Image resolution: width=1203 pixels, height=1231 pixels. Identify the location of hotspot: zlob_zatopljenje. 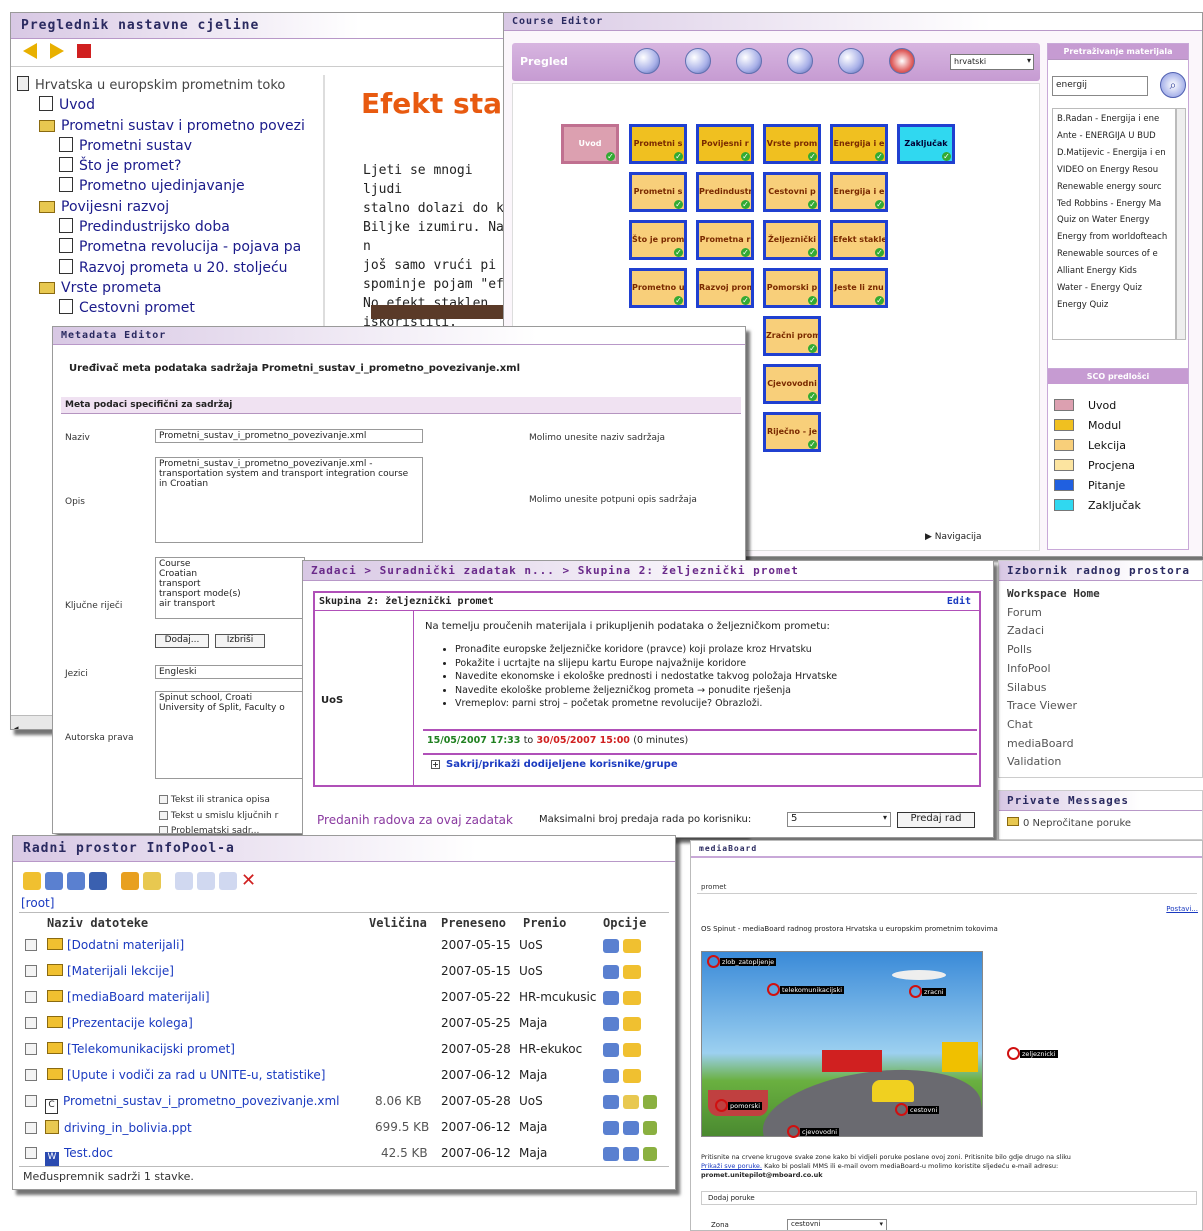
(742, 961).